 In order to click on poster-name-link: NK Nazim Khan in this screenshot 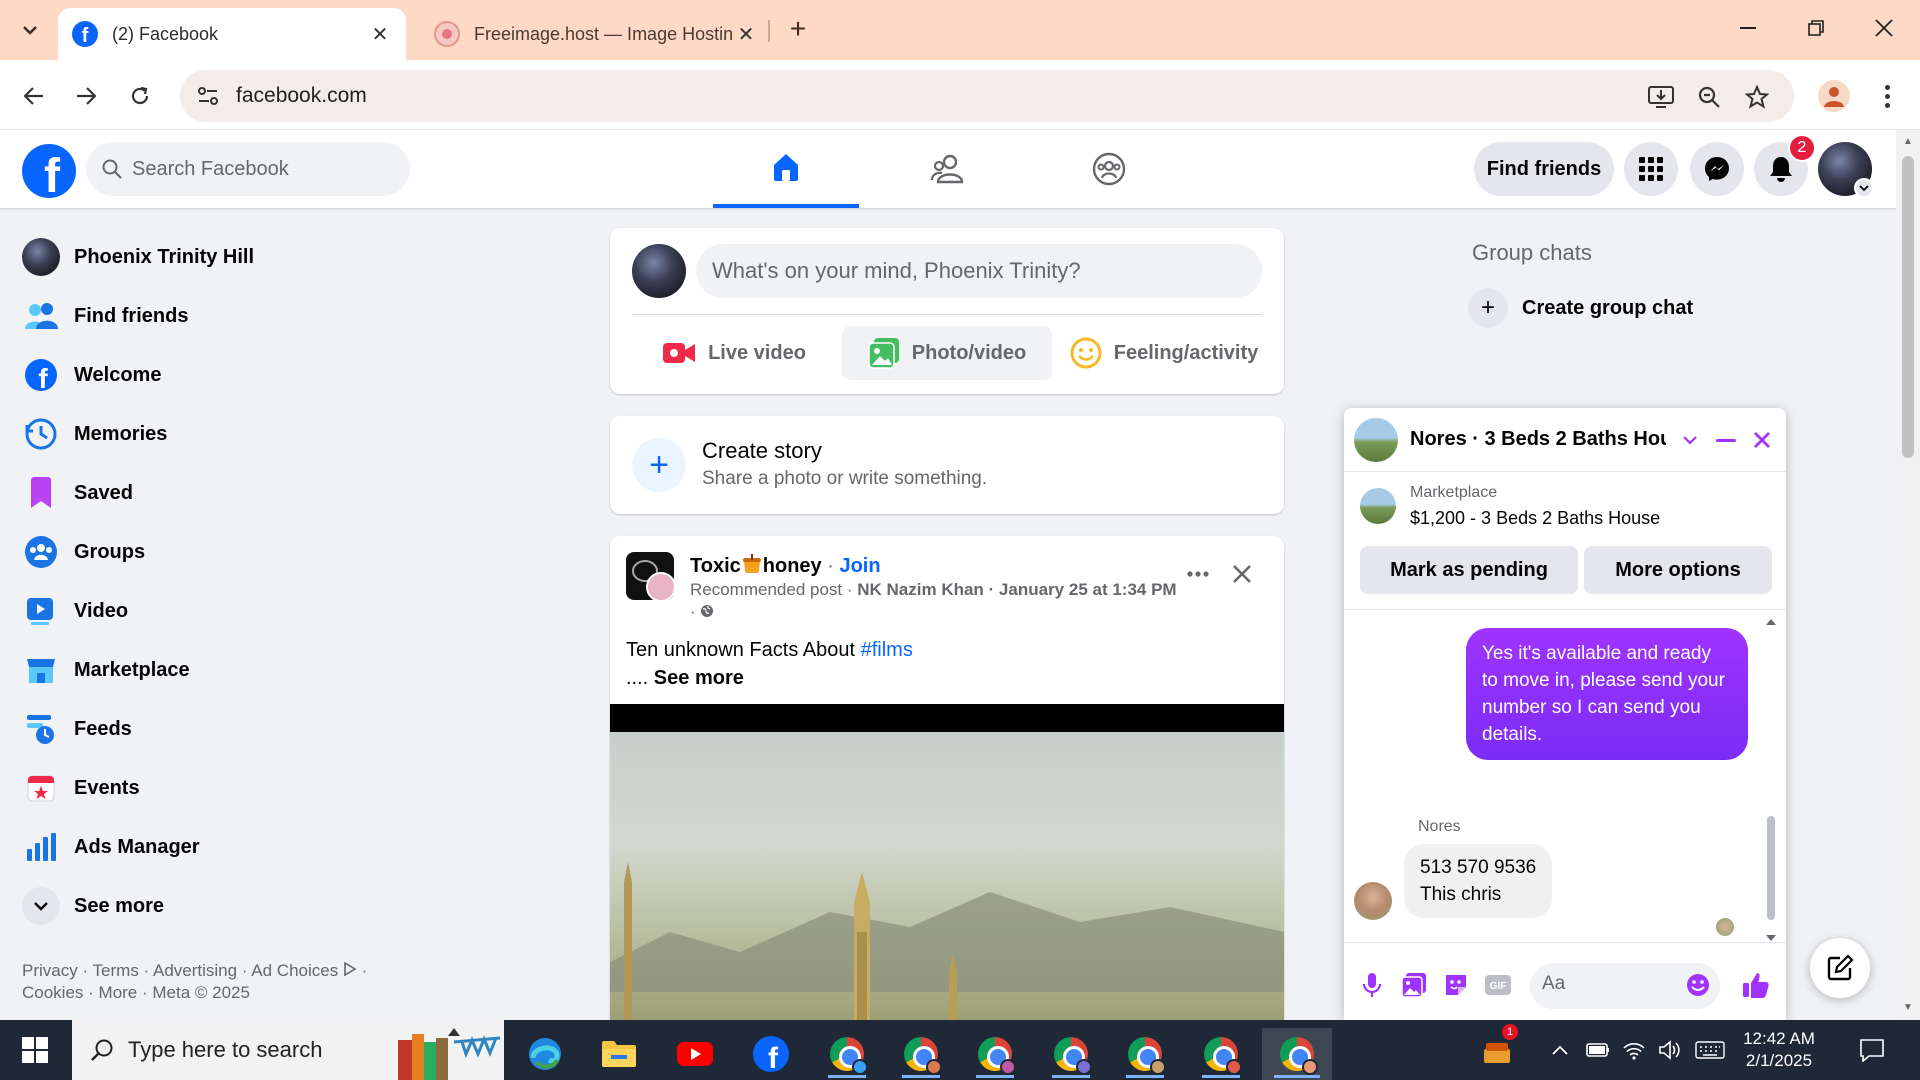, I will do `click(920, 589)`.